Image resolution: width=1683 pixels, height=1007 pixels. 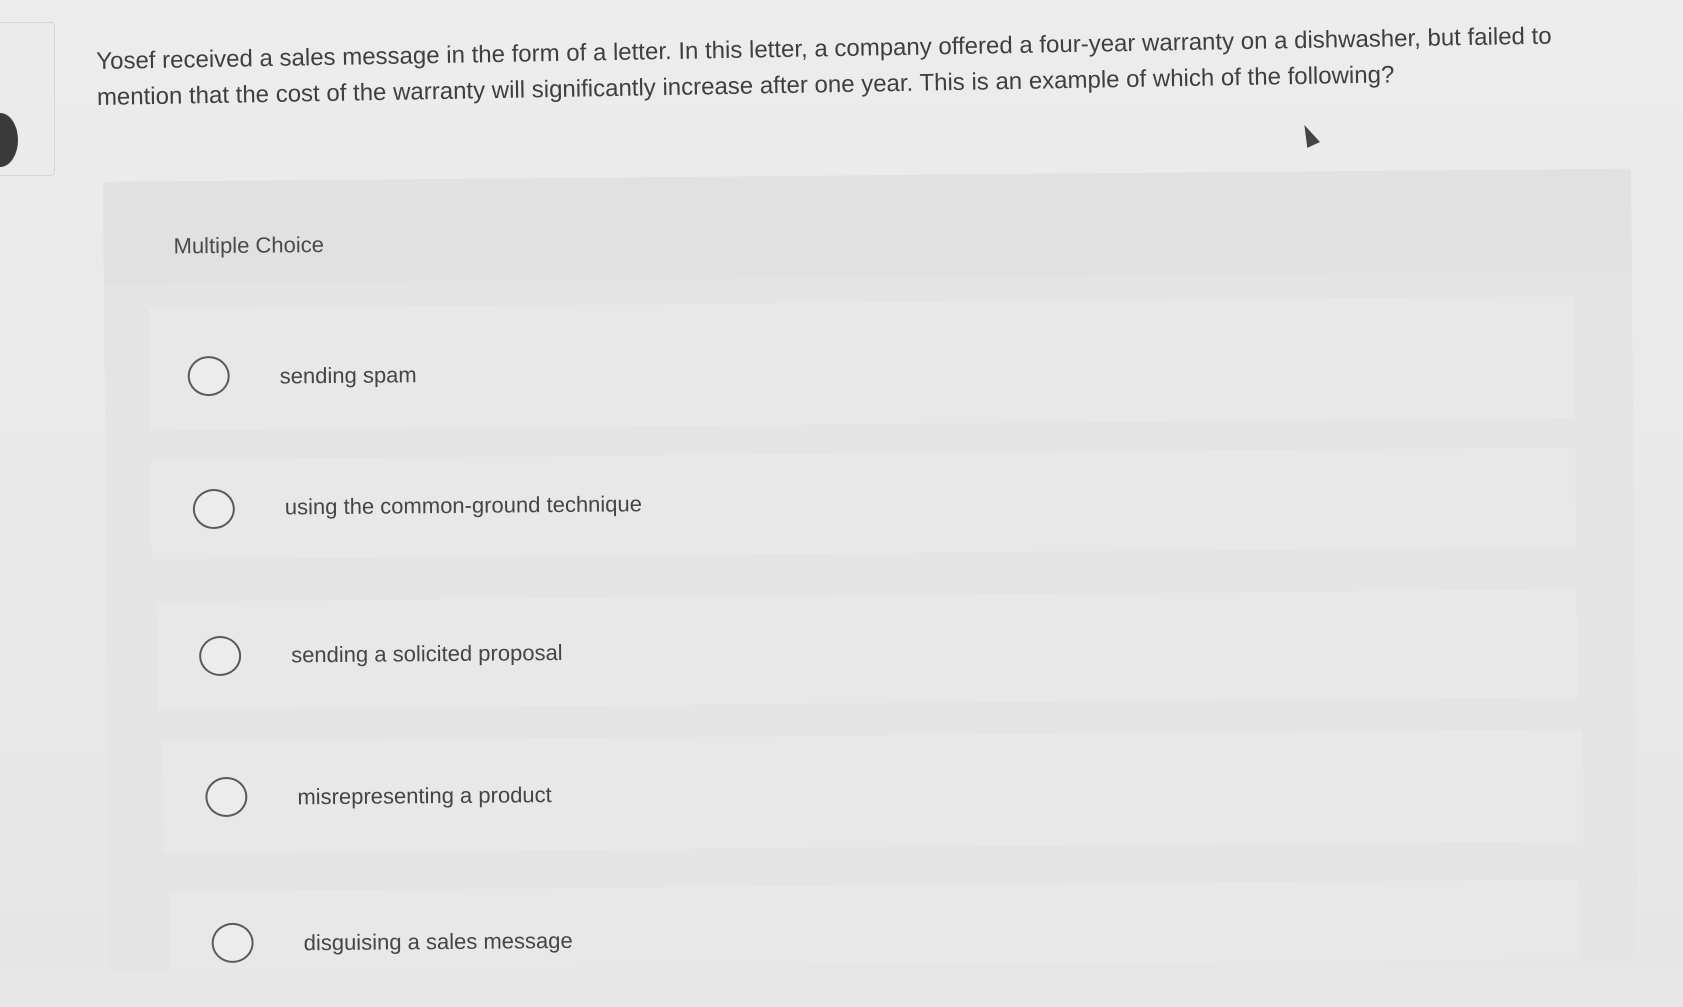 I want to click on answer-option-label: using the common-ground technique, so click(x=463, y=505).